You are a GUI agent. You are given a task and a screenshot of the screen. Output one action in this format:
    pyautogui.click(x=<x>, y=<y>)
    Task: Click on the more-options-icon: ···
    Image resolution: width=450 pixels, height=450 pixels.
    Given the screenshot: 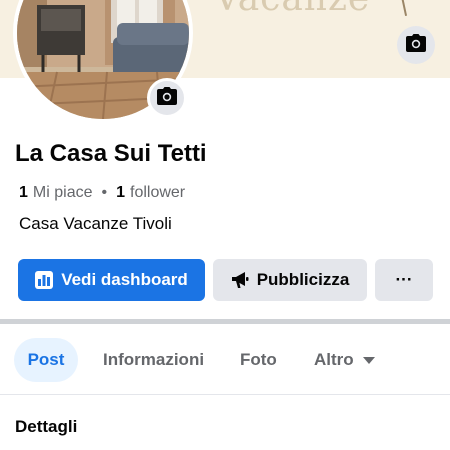 What is the action you would take?
    pyautogui.click(x=404, y=279)
    